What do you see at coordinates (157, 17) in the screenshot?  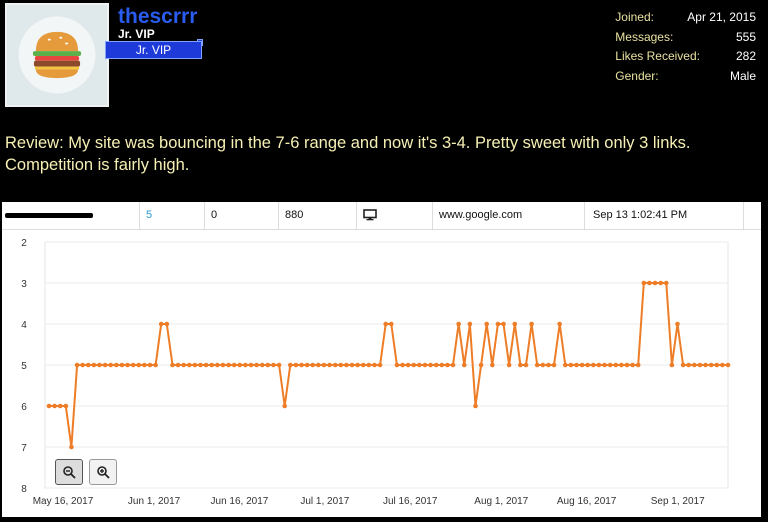 I see `username-link: thescrrr` at bounding box center [157, 17].